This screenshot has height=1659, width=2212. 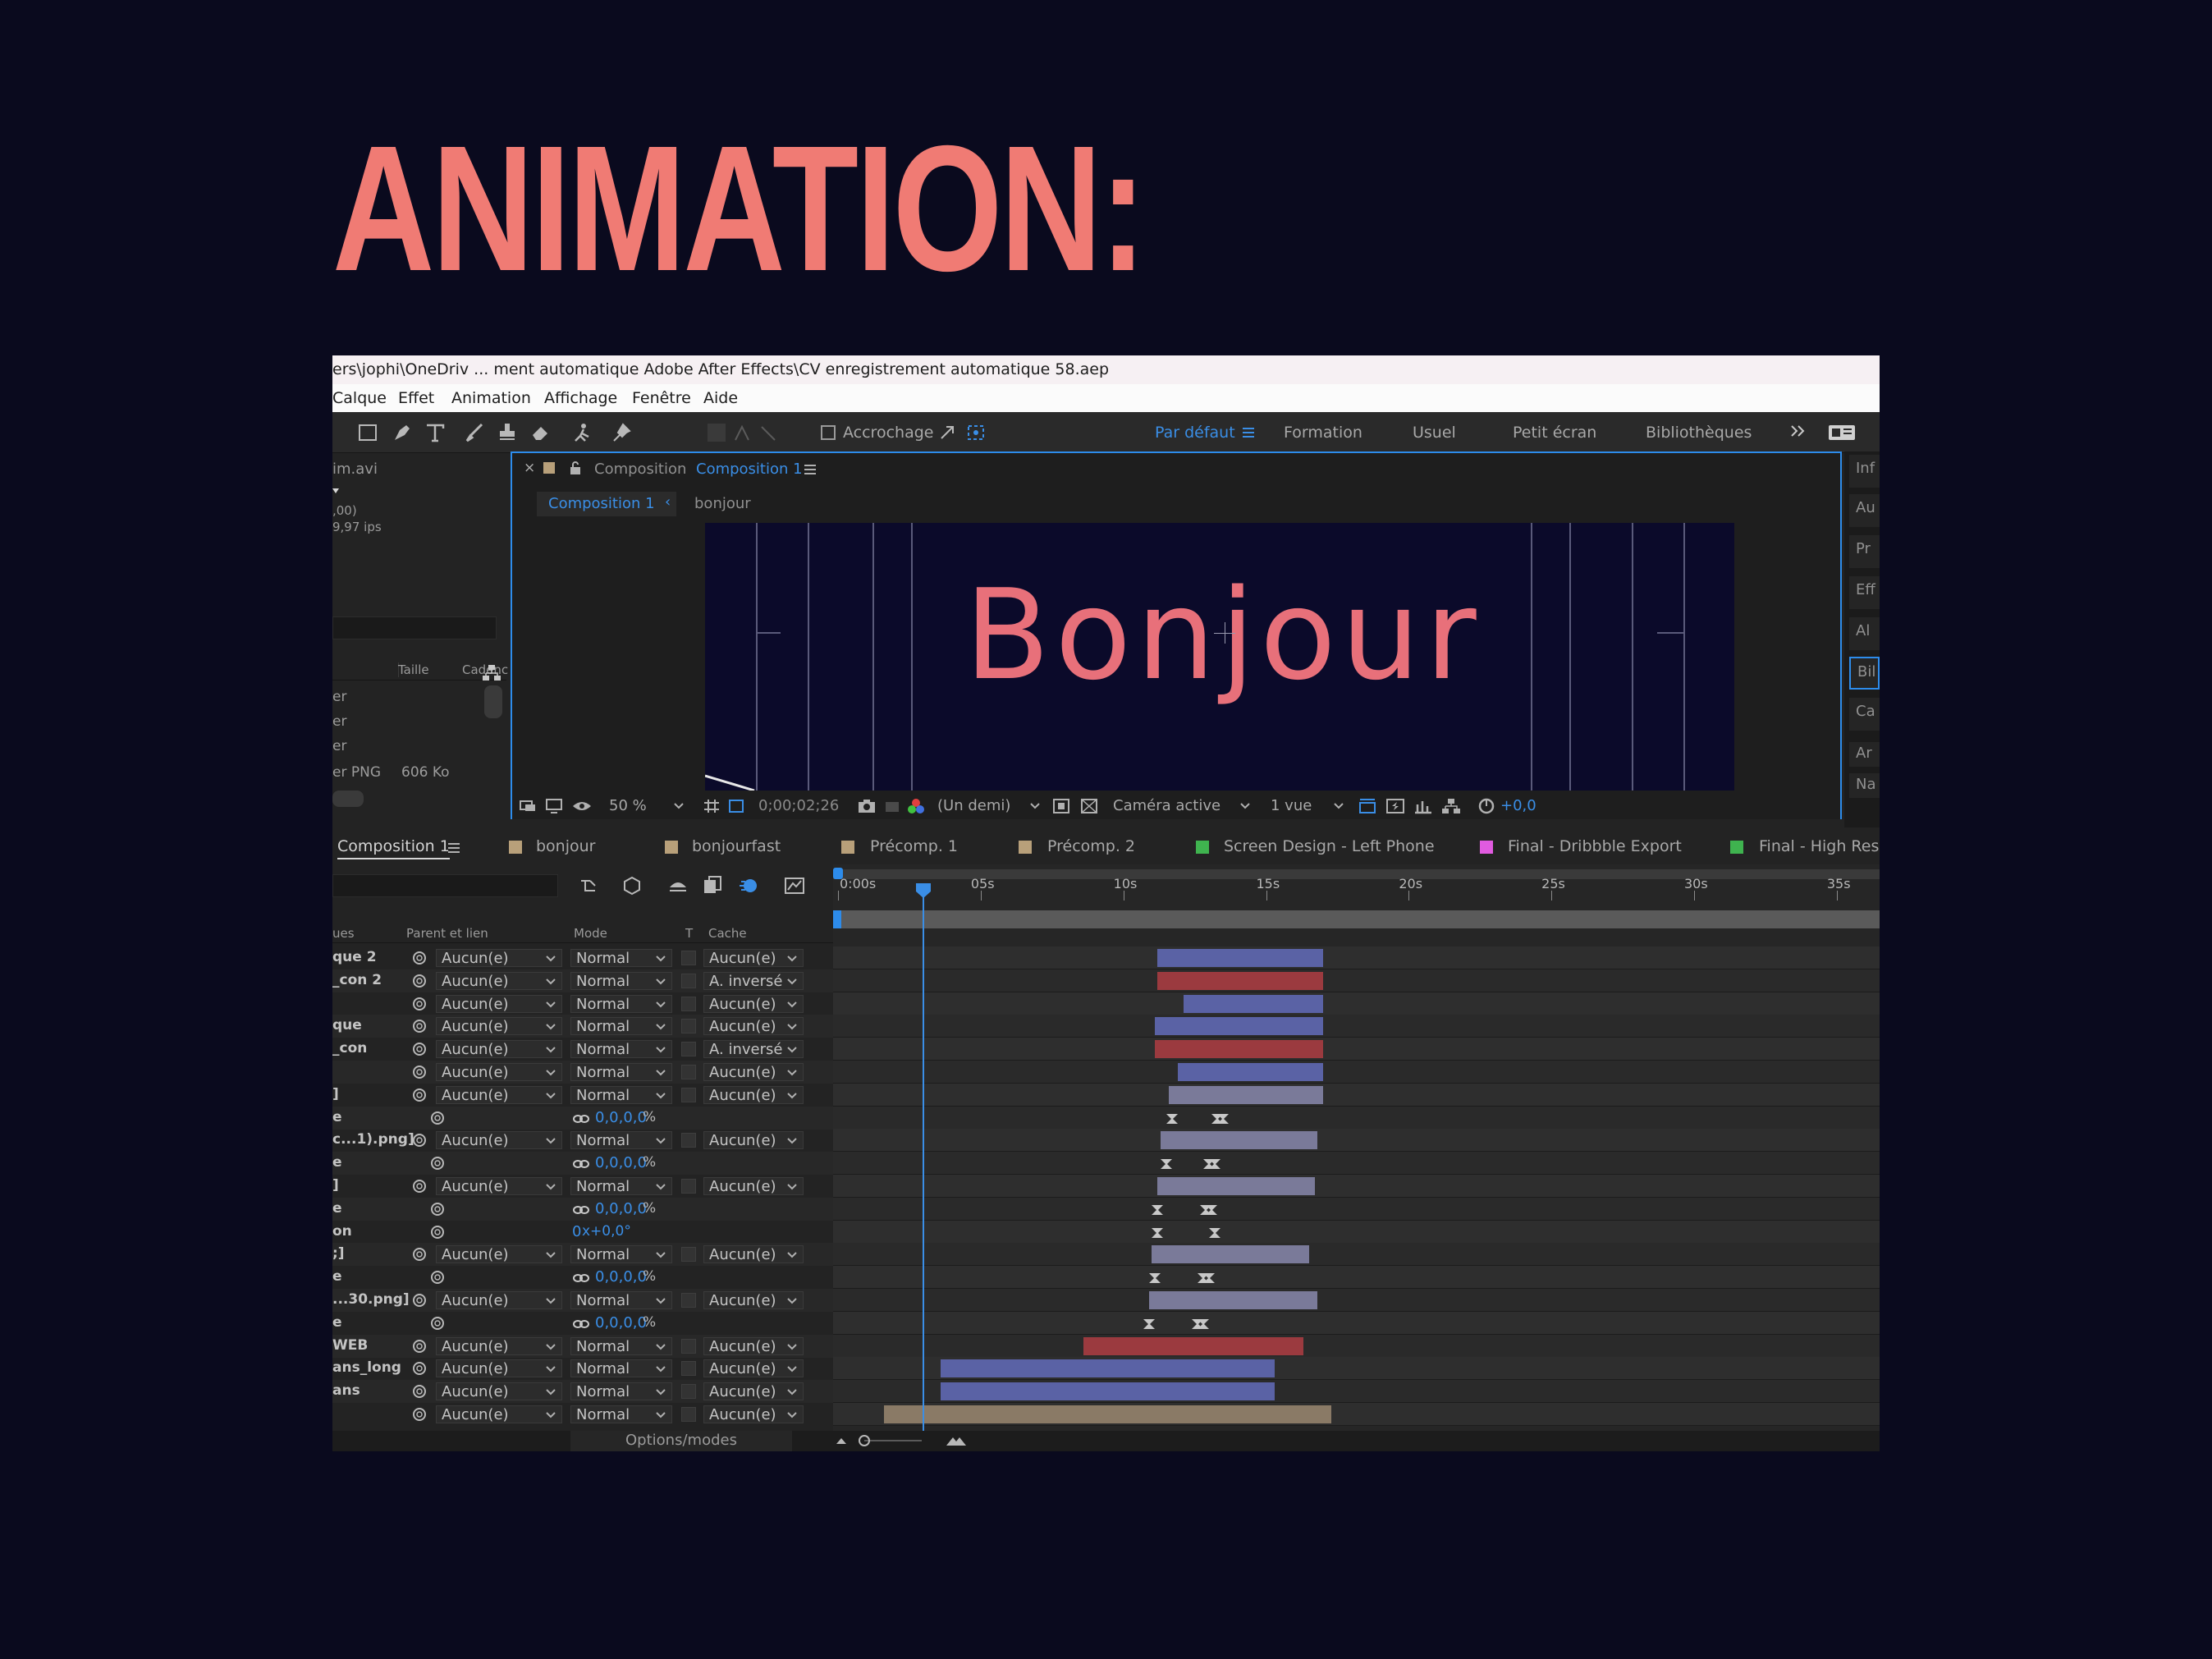 What do you see at coordinates (1167, 805) in the screenshot?
I see `camera-dropdown: Caméra active` at bounding box center [1167, 805].